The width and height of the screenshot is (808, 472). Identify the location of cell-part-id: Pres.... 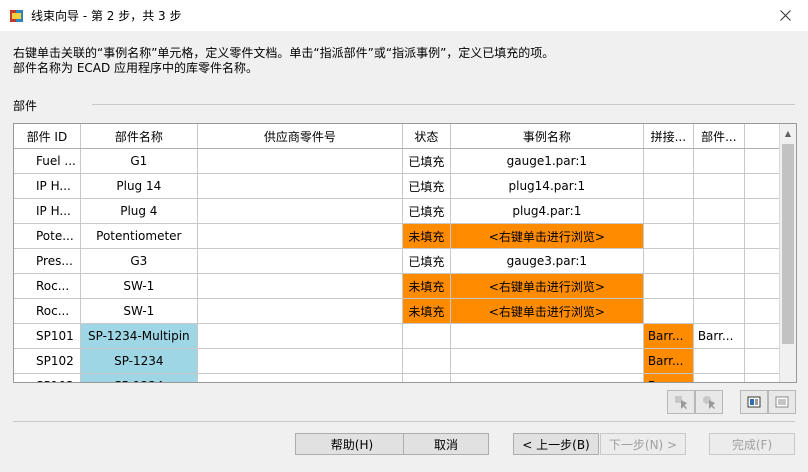
(47, 261).